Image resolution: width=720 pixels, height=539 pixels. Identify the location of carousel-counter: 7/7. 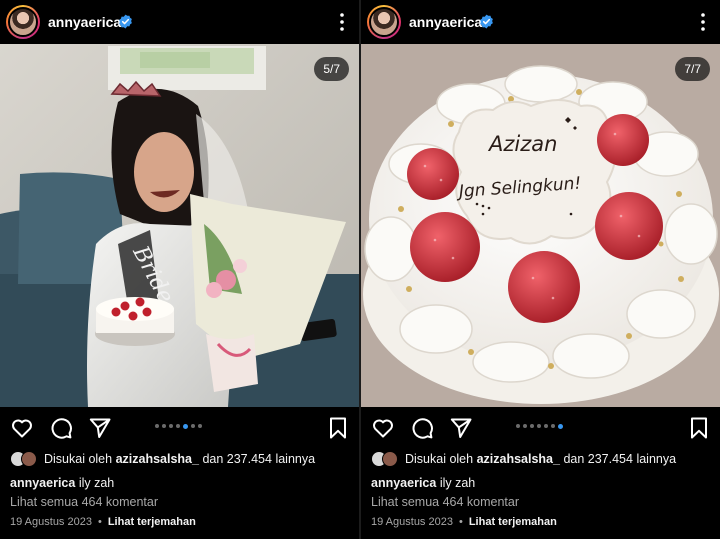
(692, 69).